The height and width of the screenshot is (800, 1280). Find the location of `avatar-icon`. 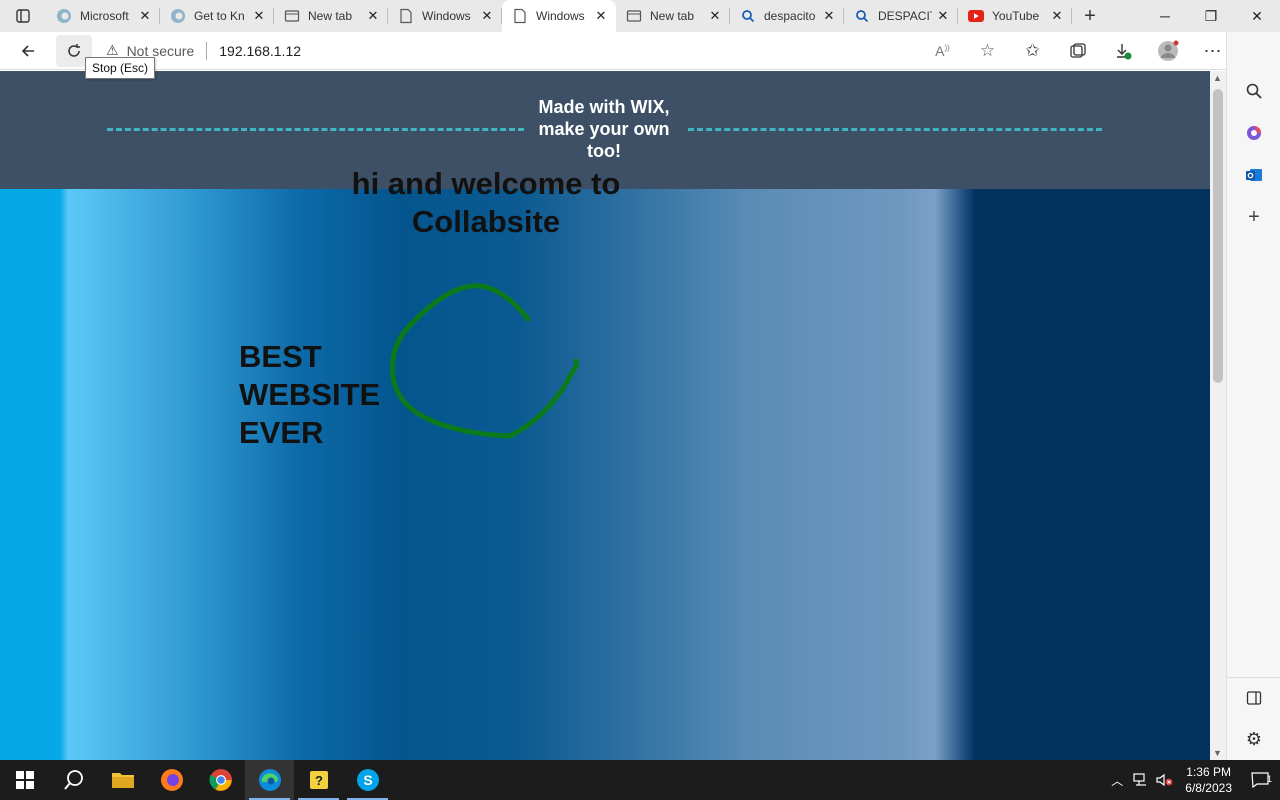

avatar-icon is located at coordinates (1167, 50).